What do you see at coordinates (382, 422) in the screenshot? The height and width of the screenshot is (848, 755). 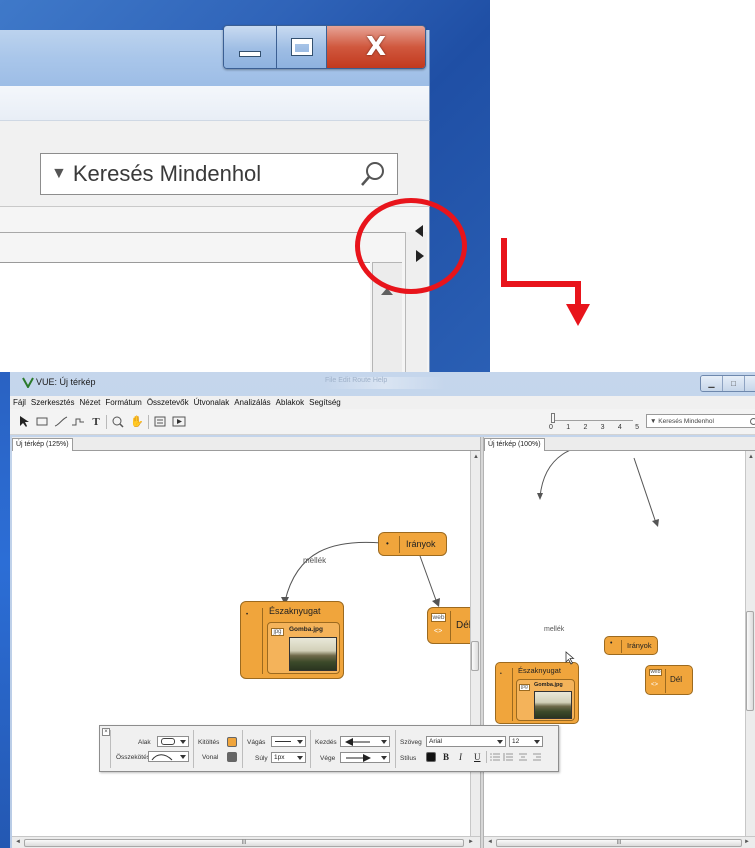 I see `main-toolbar: T ✋ 0 1 2 3 4 5 ▼ Keresés Mindenhol` at bounding box center [382, 422].